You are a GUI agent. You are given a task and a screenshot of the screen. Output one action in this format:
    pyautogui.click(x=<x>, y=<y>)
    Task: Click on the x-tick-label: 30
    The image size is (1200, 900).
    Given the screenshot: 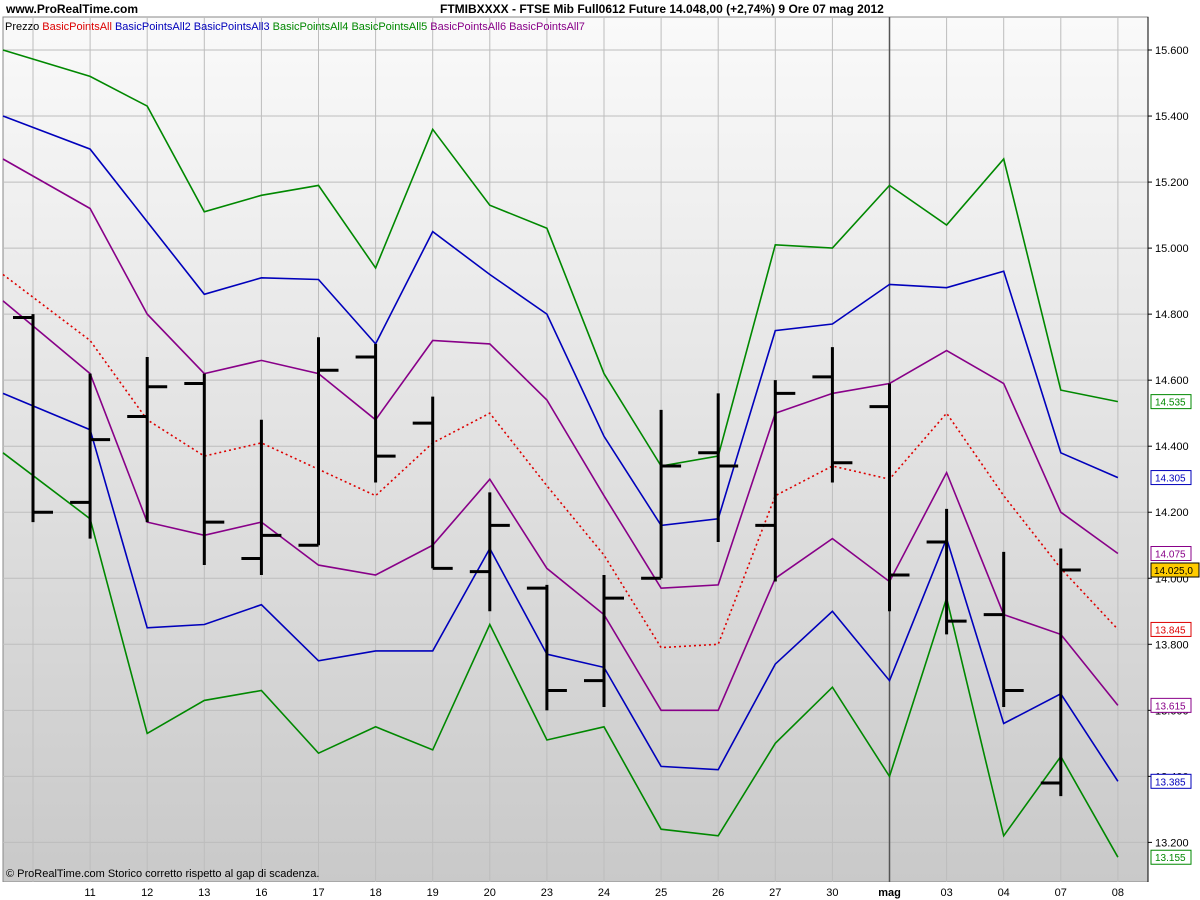 What is the action you would take?
    pyautogui.click(x=832, y=893)
    